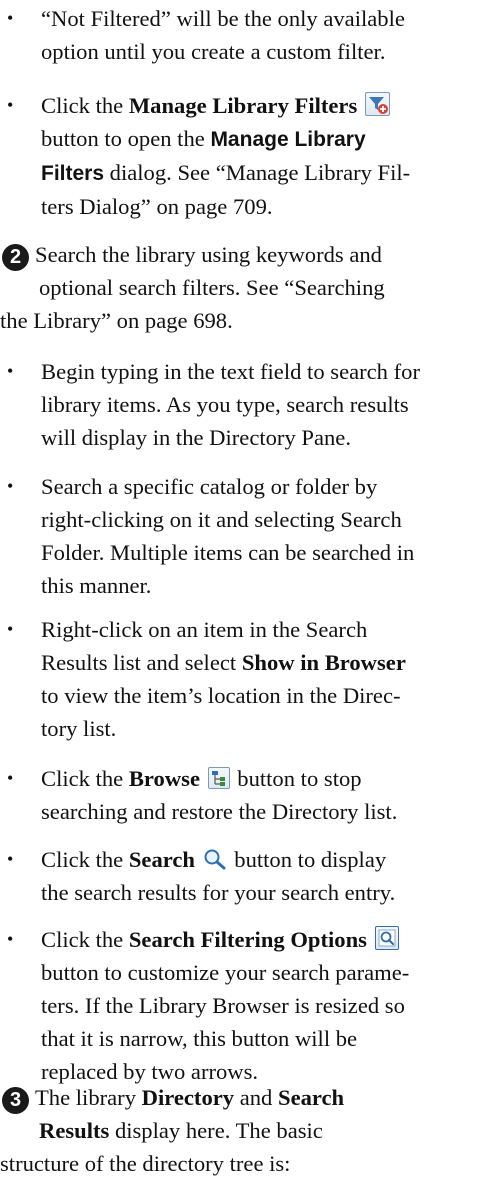  What do you see at coordinates (196, 437) in the screenshot?
I see `text-line: will display in the Directory Pane.` at bounding box center [196, 437].